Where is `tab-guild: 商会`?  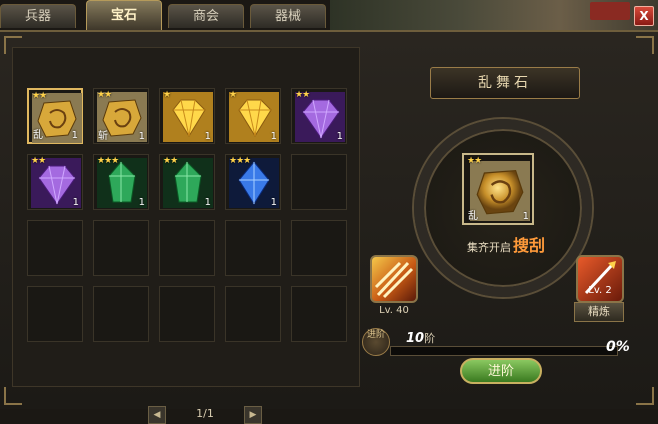
tab-guild: 商会 is located at coordinates (206, 16).